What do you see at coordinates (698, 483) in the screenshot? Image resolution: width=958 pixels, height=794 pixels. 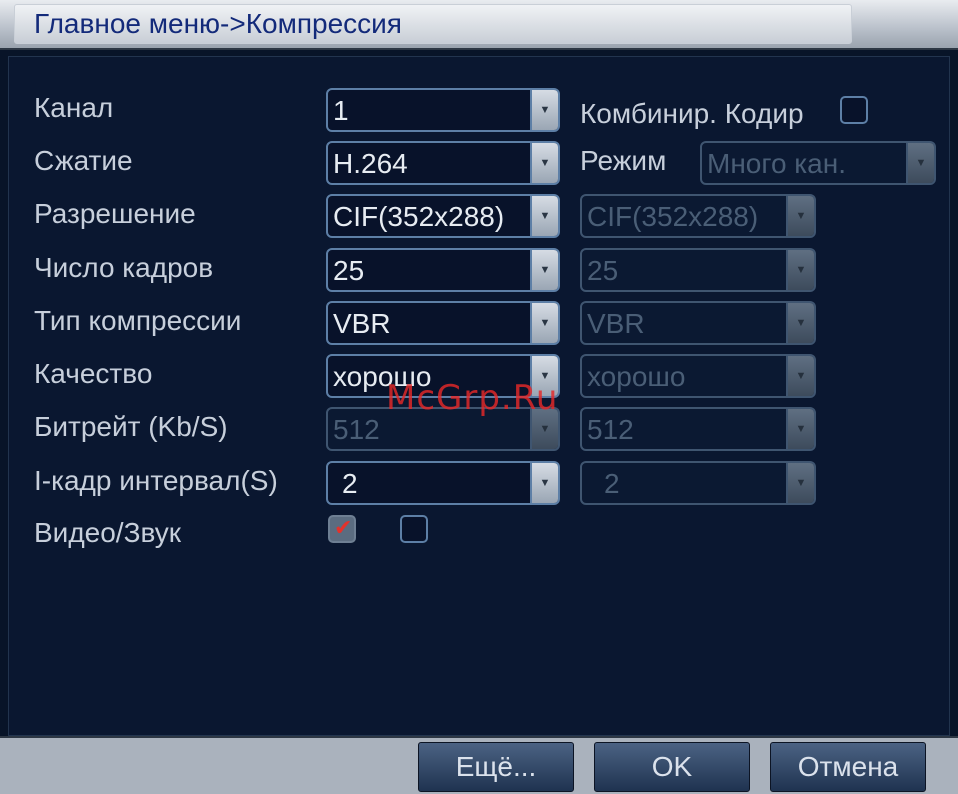 I see `extra-iframe-interval-select: 2 ▼` at bounding box center [698, 483].